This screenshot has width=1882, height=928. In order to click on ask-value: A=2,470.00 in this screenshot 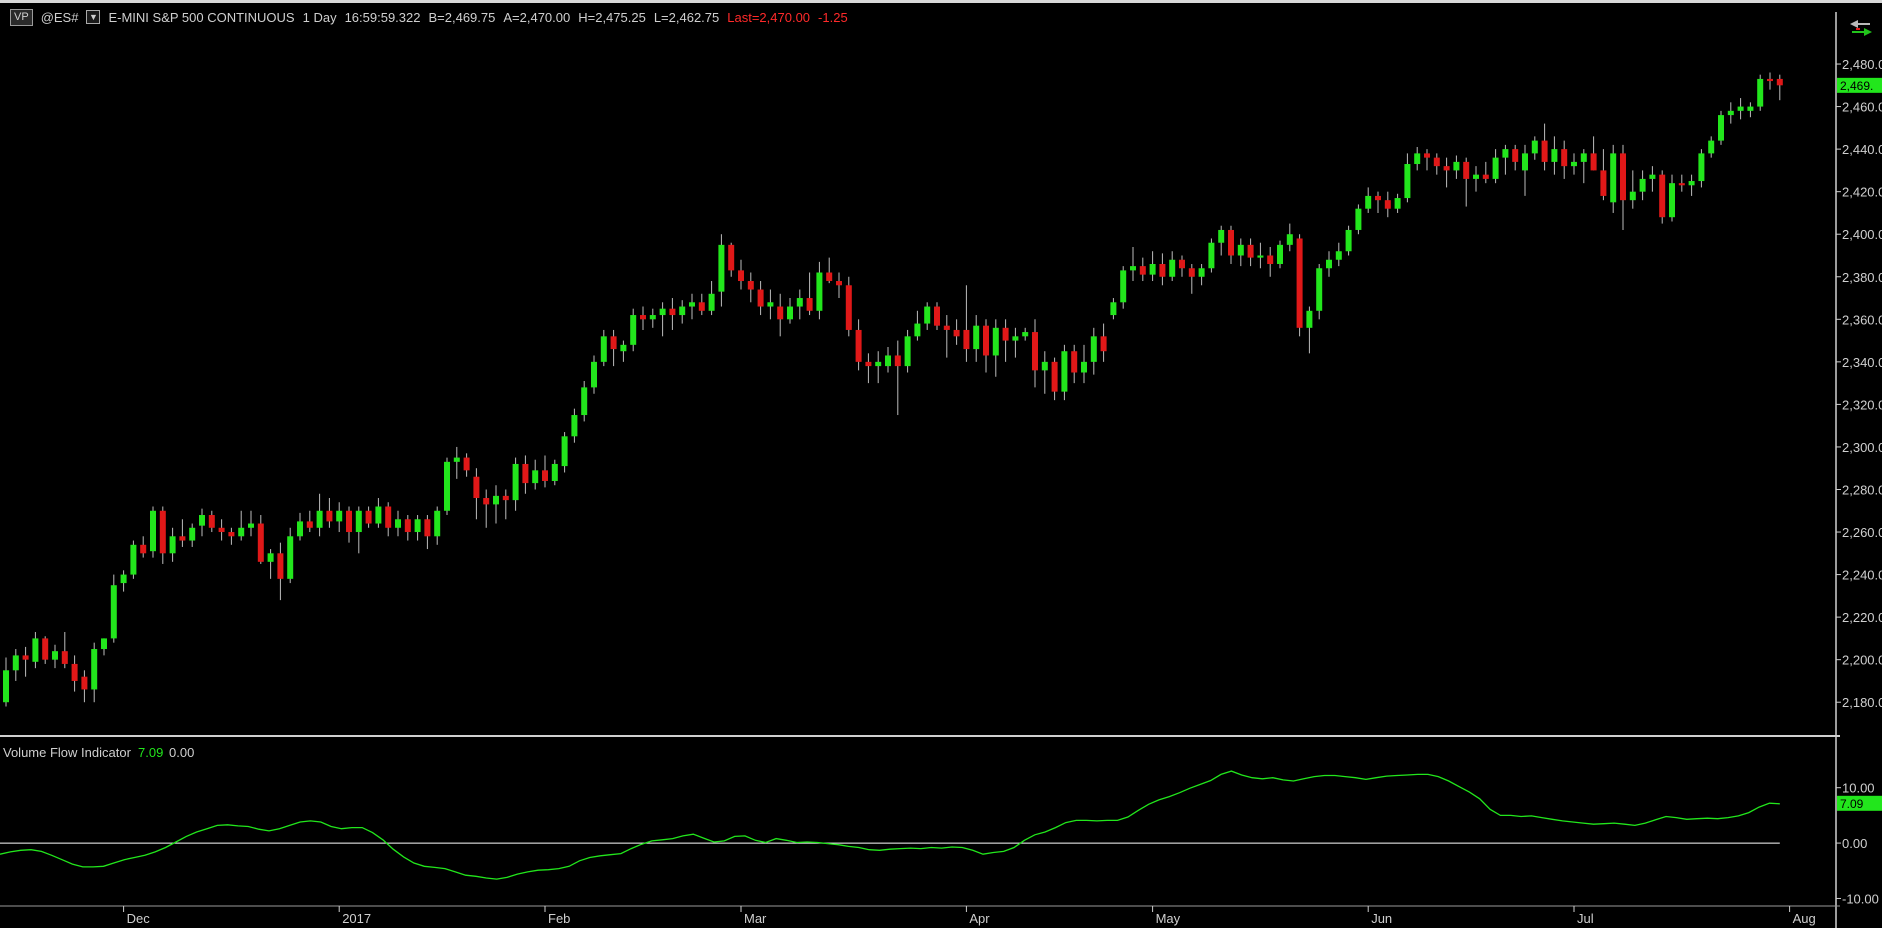, I will do `click(537, 17)`.